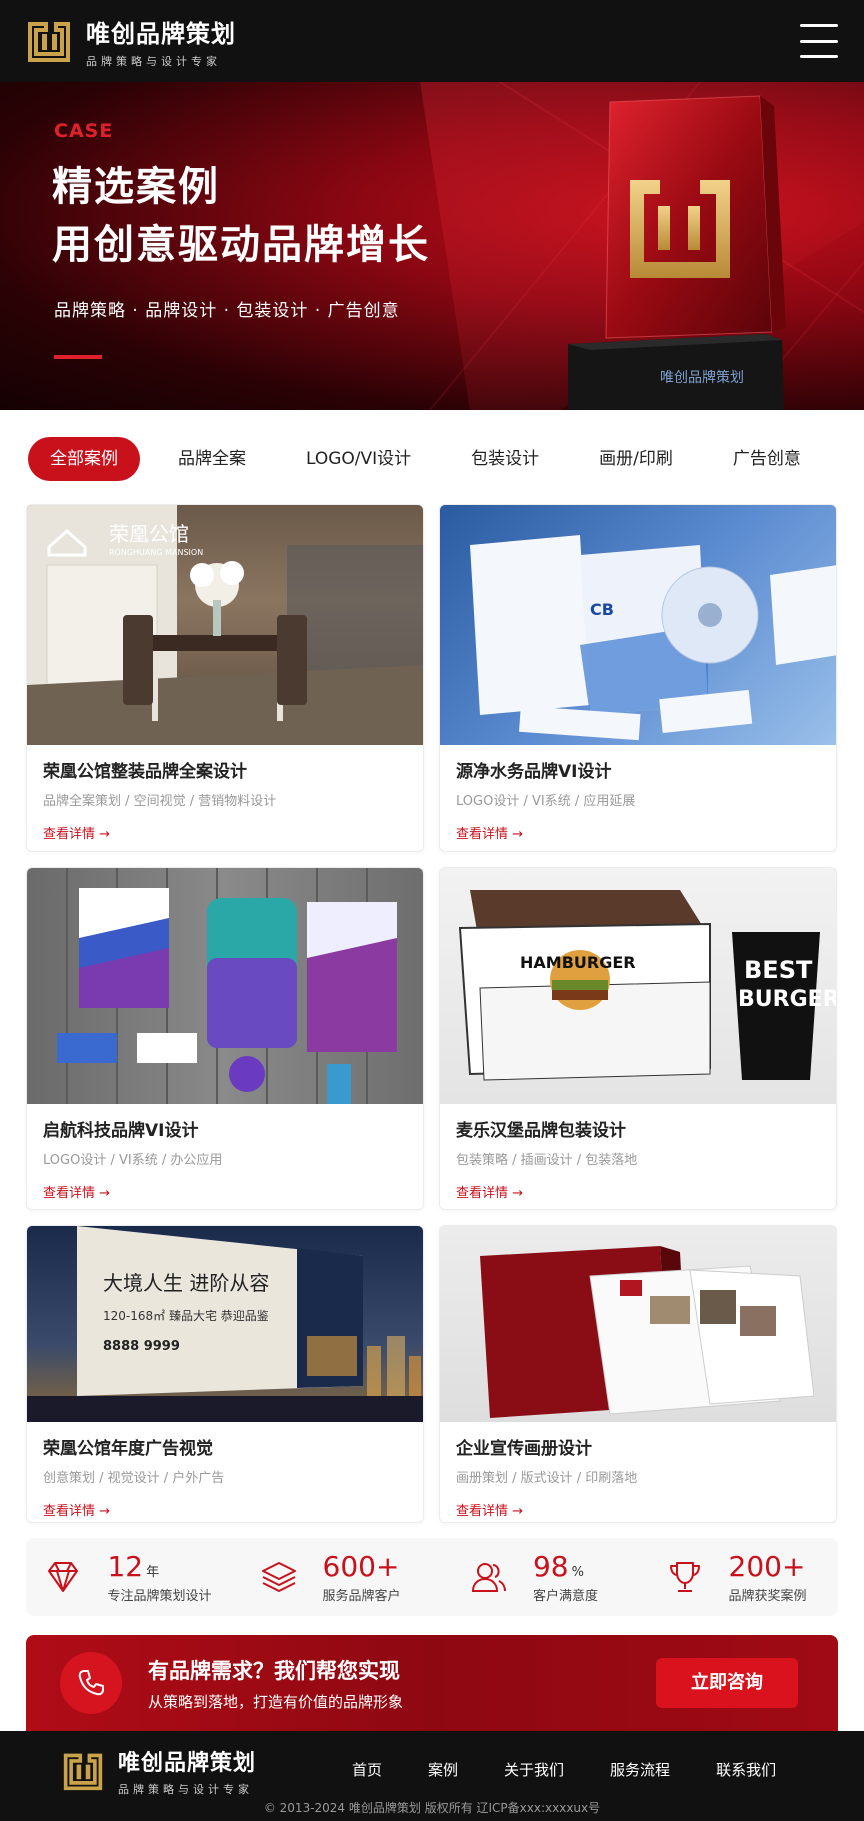 This screenshot has height=1821, width=864. What do you see at coordinates (225, 1470) in the screenshot?
I see `case-card-body: 荣凰公馆年度广告视觉 创意策划 / 视觉设计 / 户外广告 查看详情 →` at bounding box center [225, 1470].